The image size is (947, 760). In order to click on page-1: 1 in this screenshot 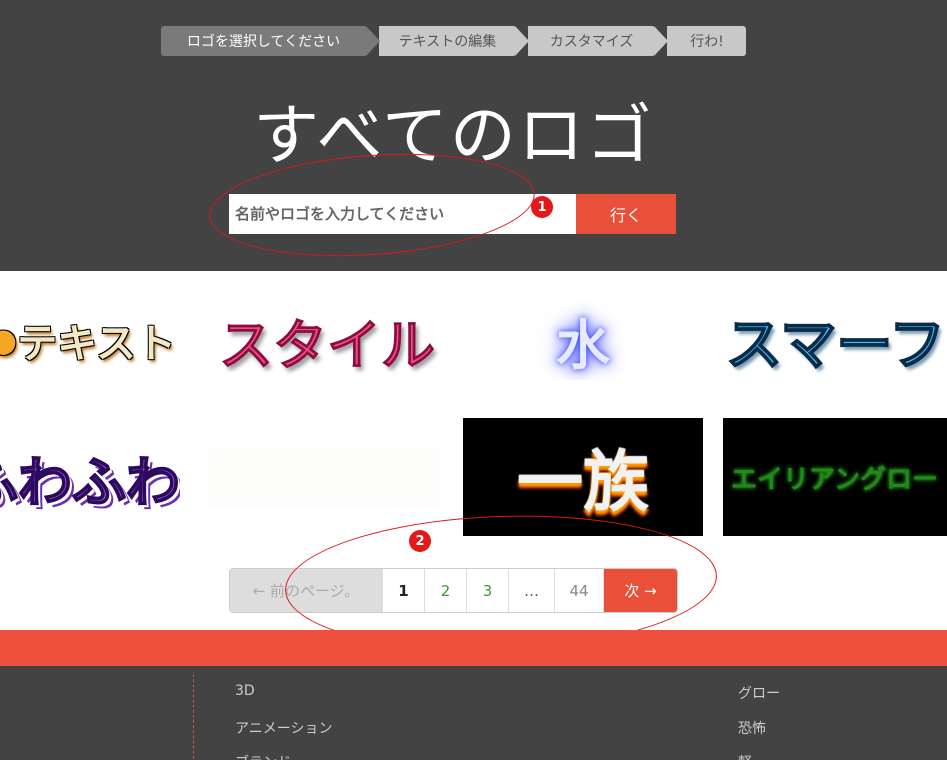, I will do `click(404, 590)`.